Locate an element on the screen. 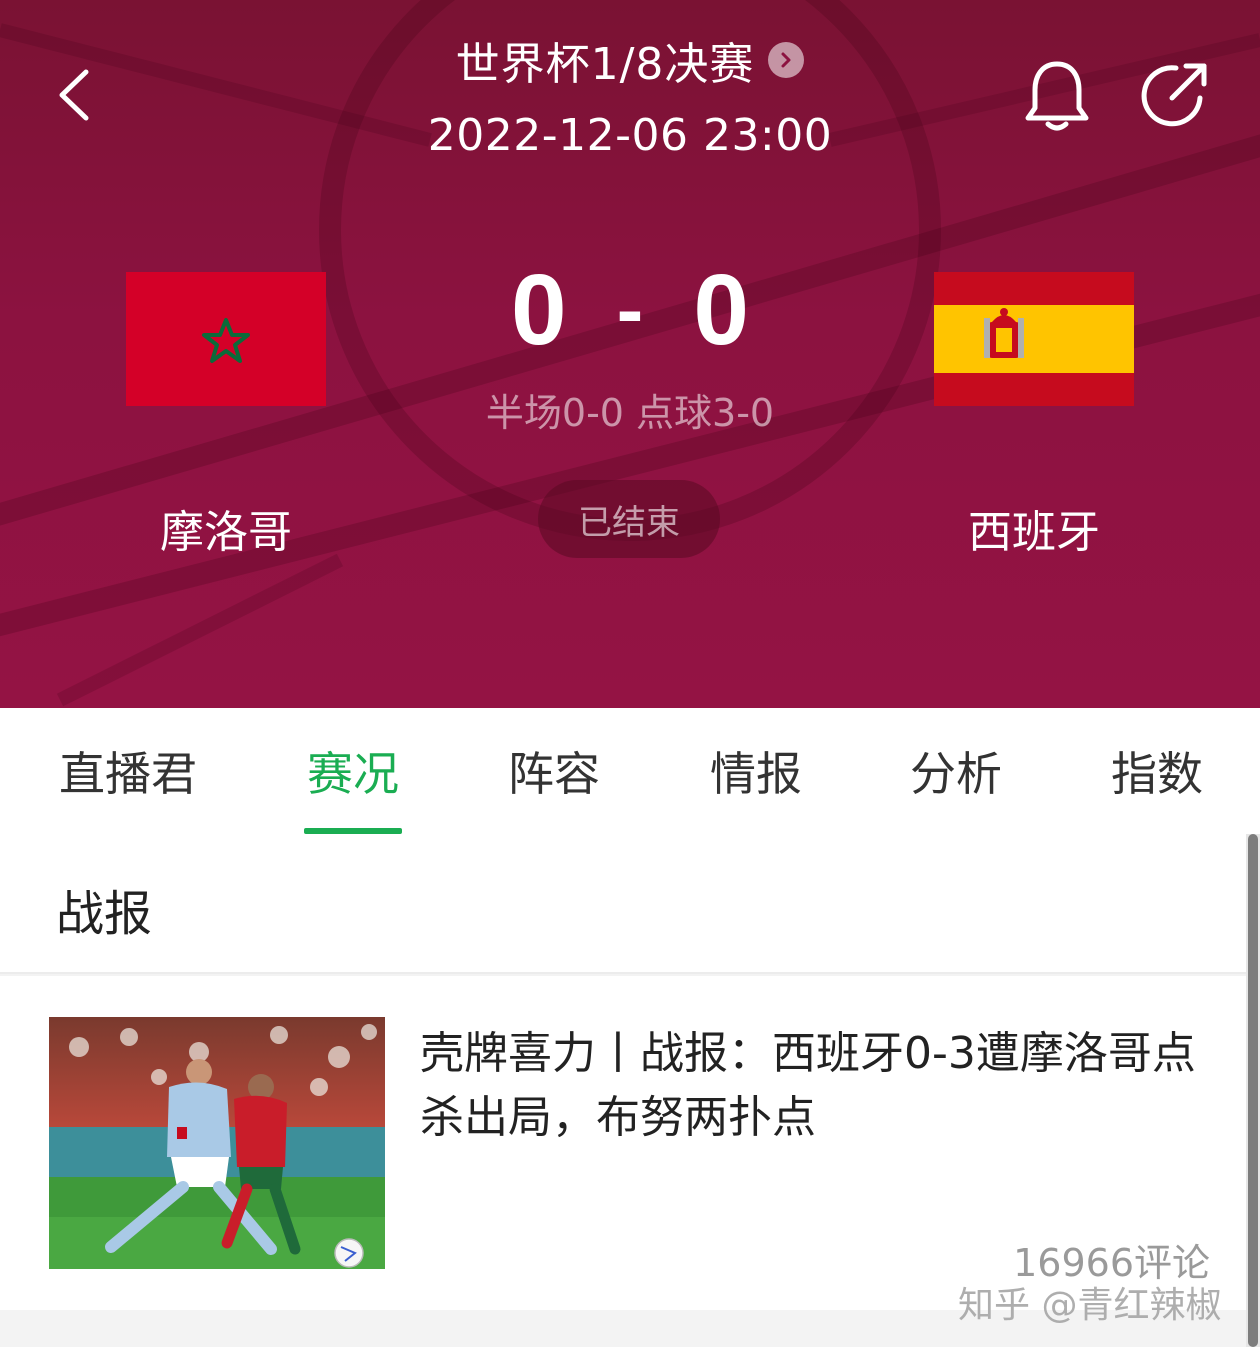 This screenshot has width=1260, height=1347. notification-button is located at coordinates (1057, 96).